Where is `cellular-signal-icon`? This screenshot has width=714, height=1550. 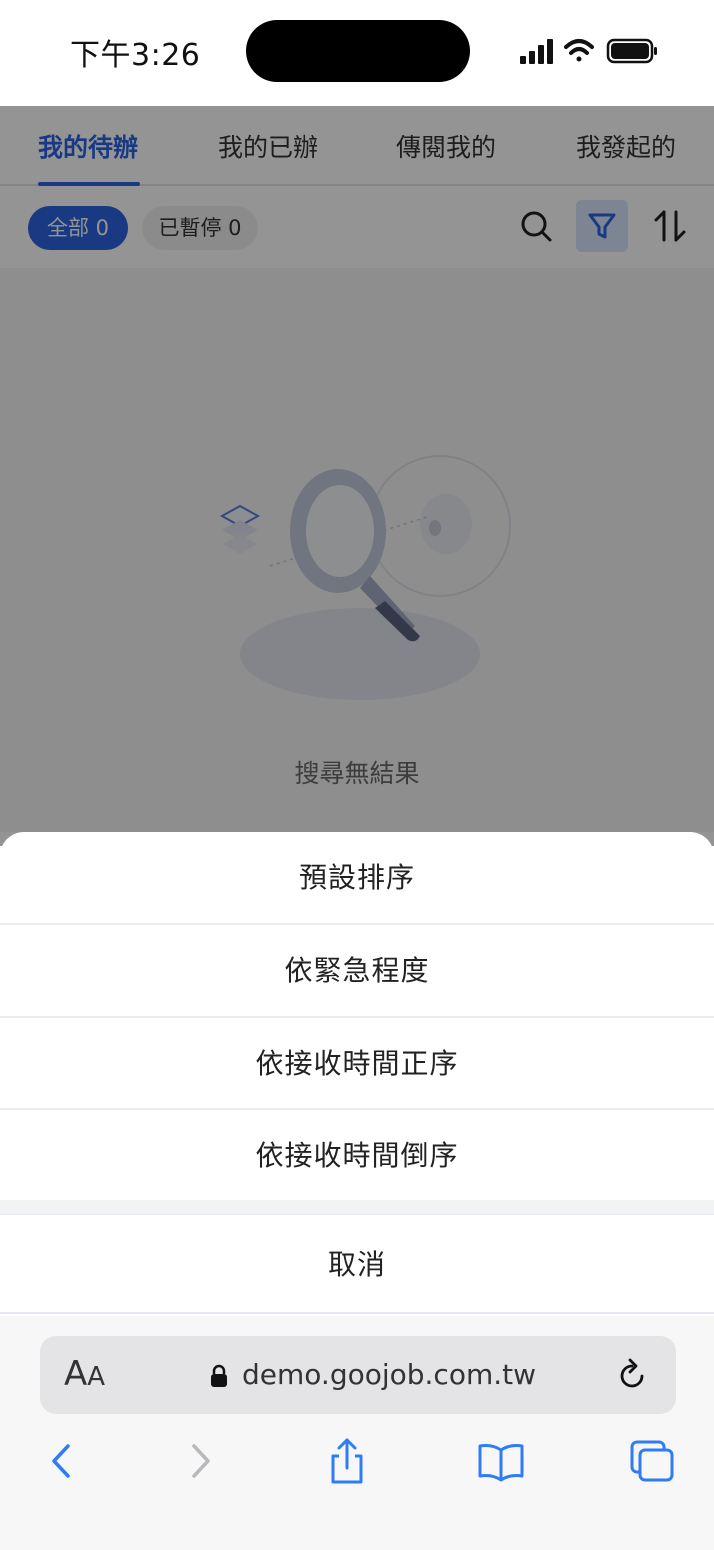 cellular-signal-icon is located at coordinates (536, 51).